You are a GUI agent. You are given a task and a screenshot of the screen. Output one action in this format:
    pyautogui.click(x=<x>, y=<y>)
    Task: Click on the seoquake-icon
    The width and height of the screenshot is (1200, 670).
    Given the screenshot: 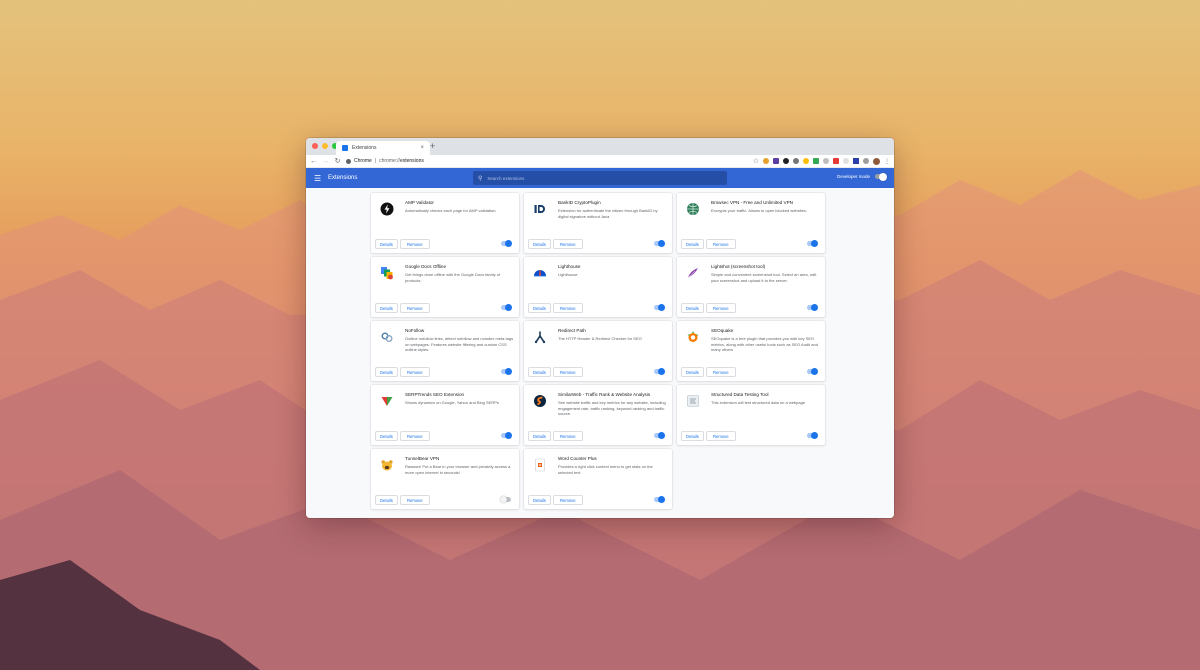 What is the action you would take?
    pyautogui.click(x=693, y=337)
    